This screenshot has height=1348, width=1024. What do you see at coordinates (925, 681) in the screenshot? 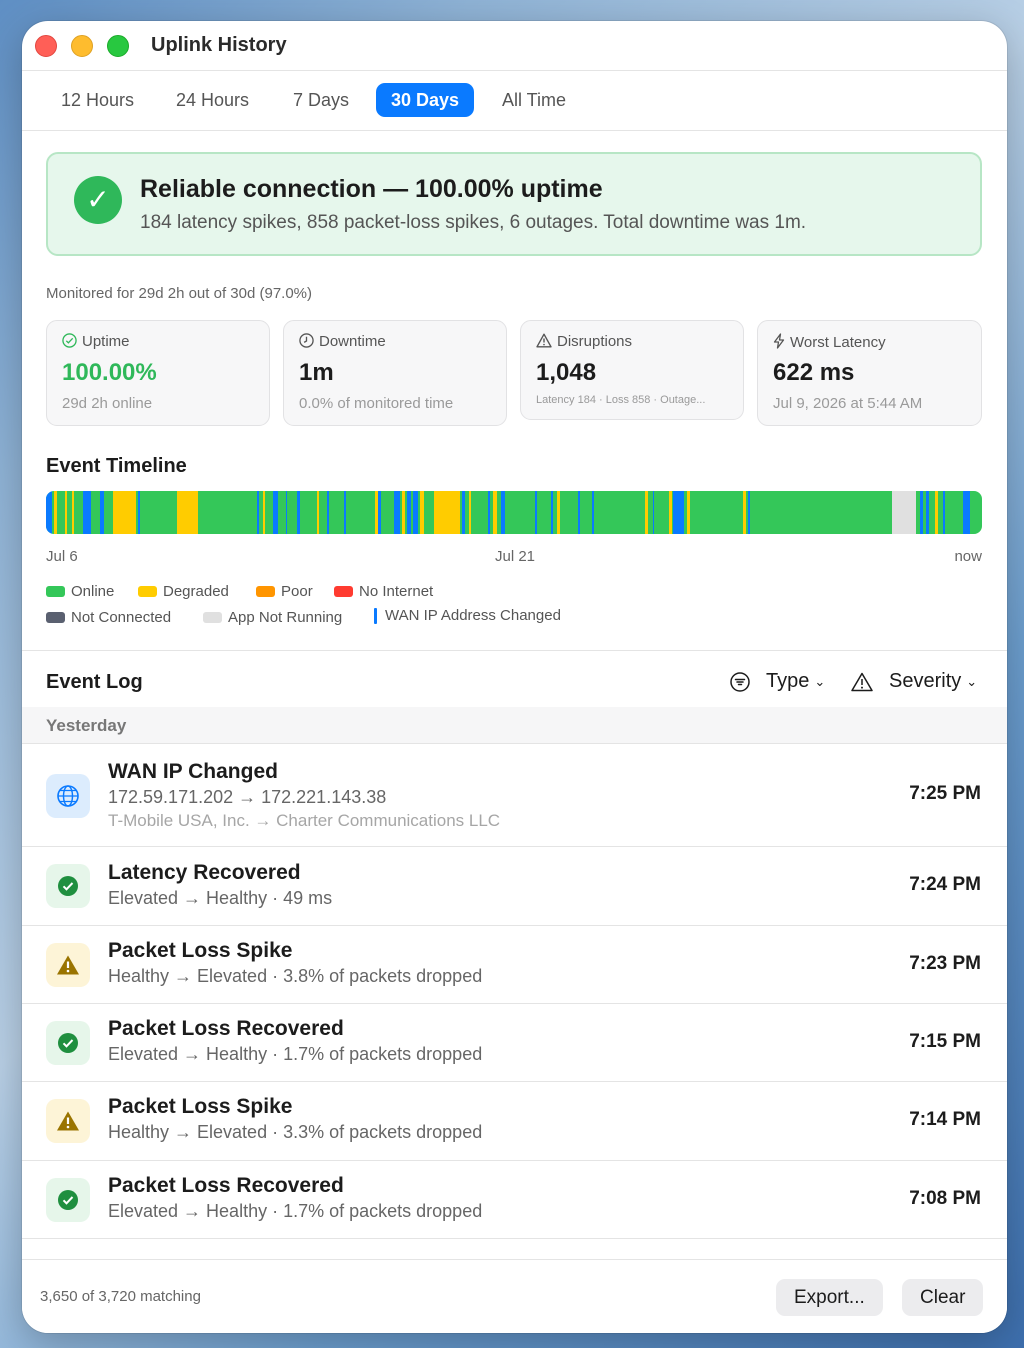
I see `severity-filter-label: Severity` at bounding box center [925, 681].